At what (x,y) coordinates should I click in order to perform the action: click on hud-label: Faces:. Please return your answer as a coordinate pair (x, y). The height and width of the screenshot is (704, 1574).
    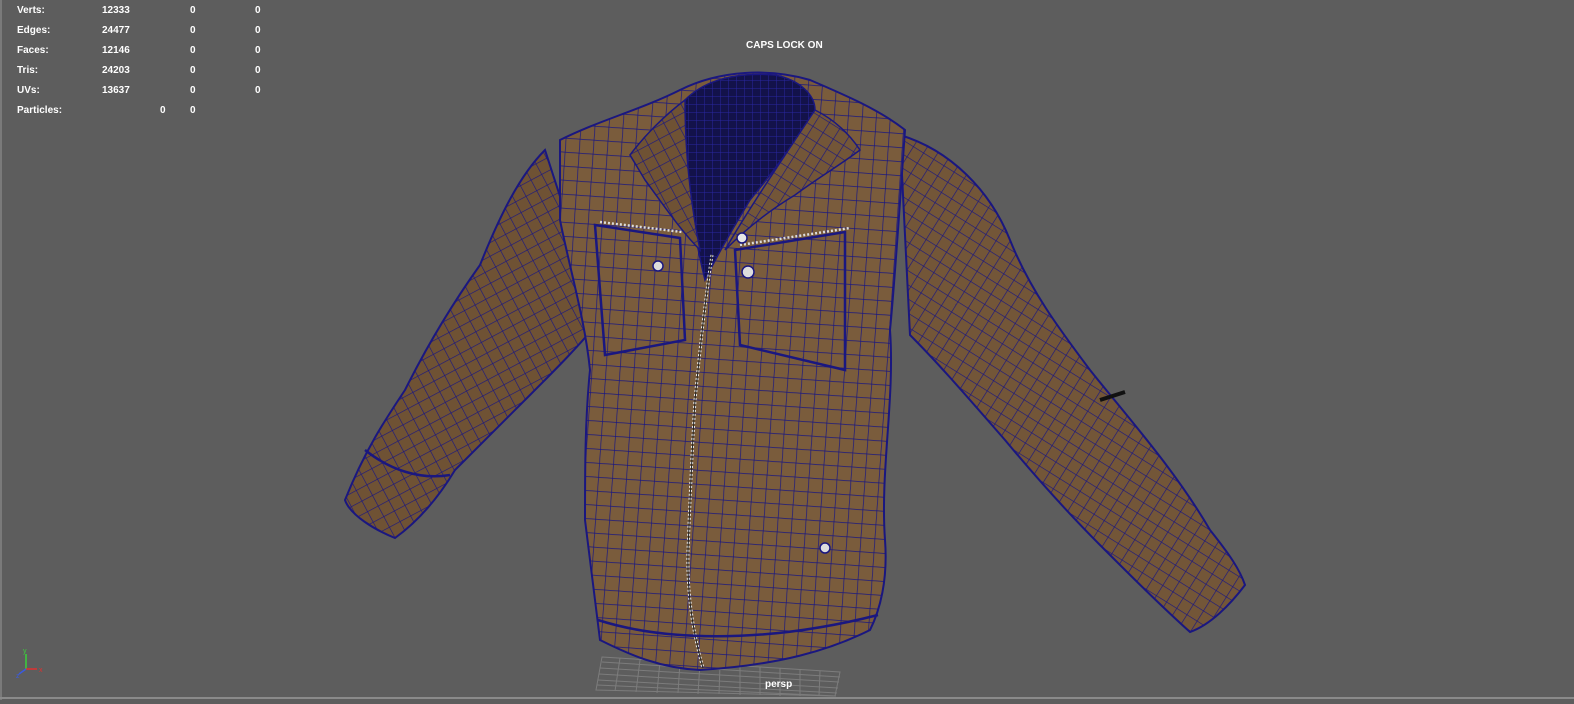
    Looking at the image, I should click on (33, 50).